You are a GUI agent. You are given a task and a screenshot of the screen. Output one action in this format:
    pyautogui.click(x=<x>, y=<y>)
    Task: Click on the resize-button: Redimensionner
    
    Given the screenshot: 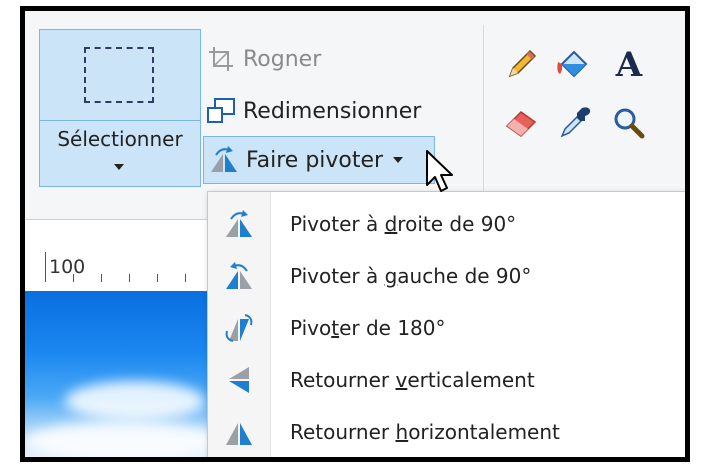 What is the action you would take?
    pyautogui.click(x=313, y=111)
    